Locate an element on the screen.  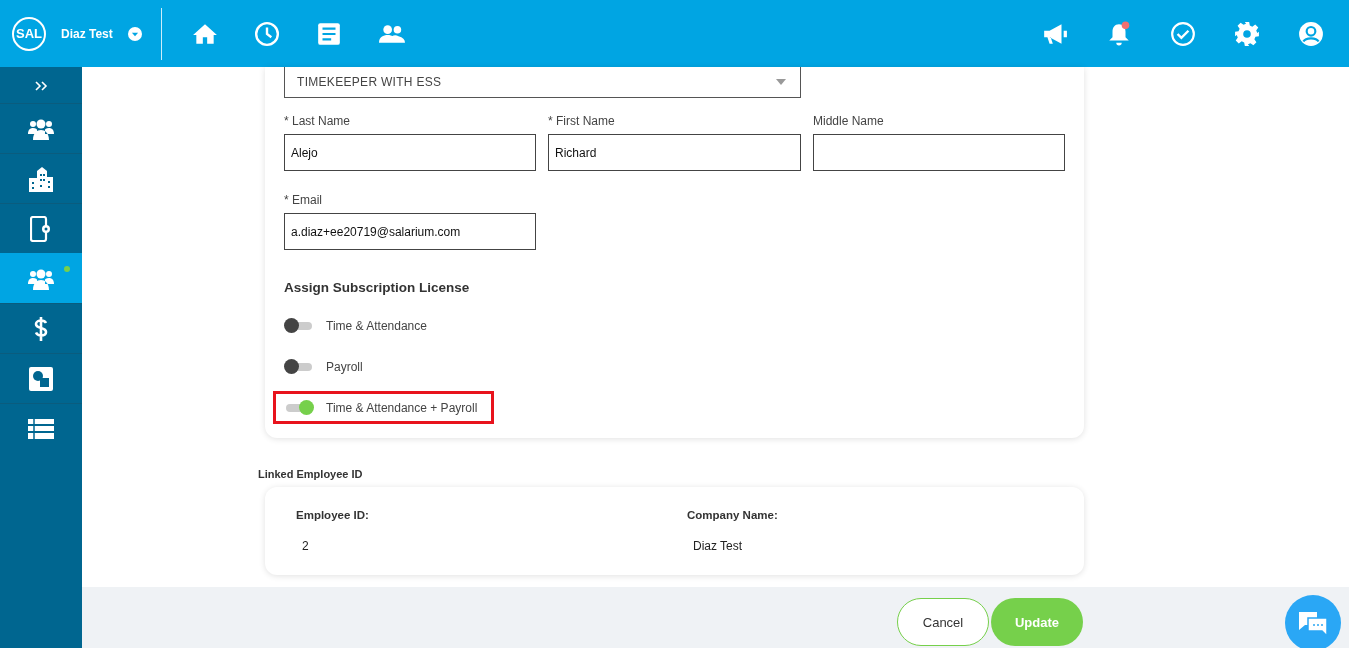
input-field is located at coordinates (939, 152).